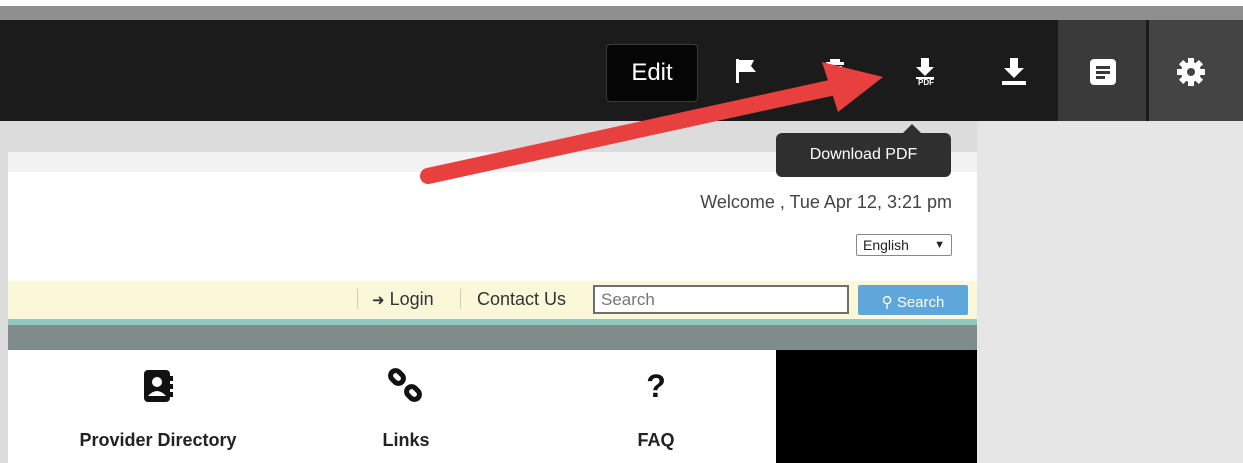 This screenshot has width=1243, height=463. What do you see at coordinates (651, 123) in the screenshot?
I see `annotation-arrow` at bounding box center [651, 123].